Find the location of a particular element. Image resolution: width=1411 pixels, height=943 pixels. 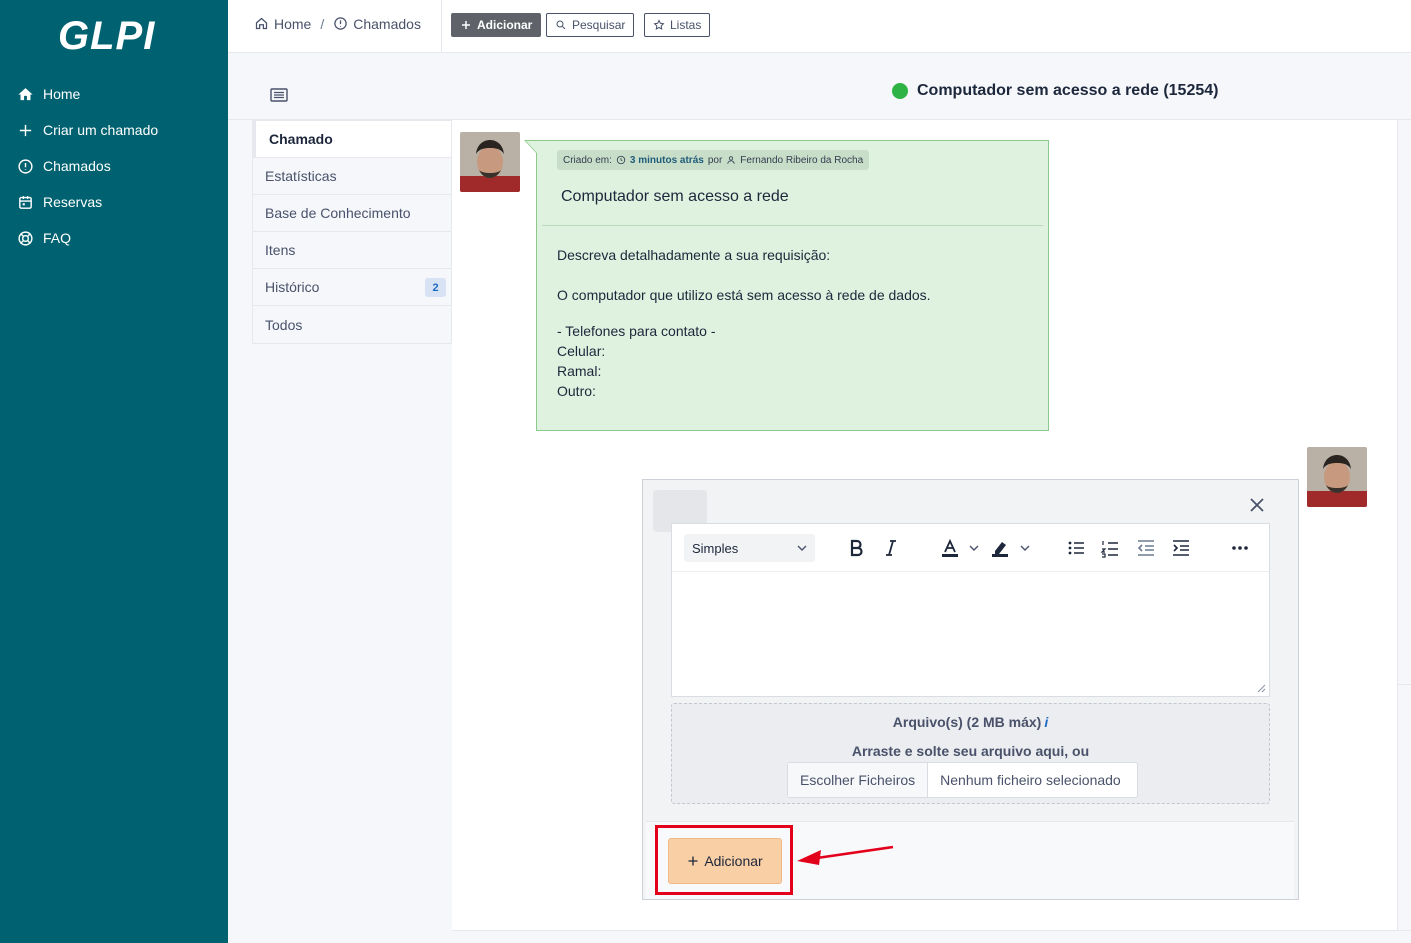

tab-history: Histórico 2 is located at coordinates (352, 287).